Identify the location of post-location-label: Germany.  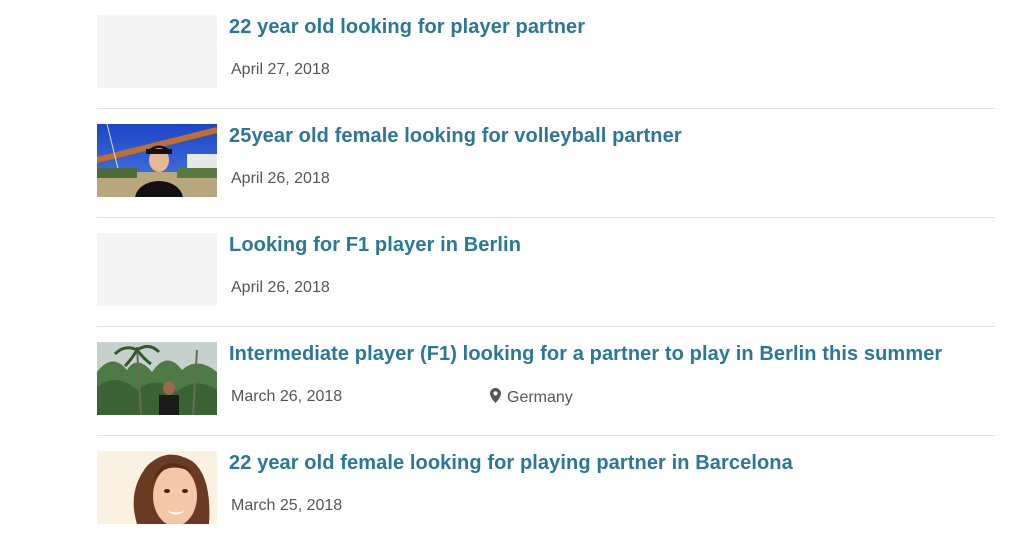
(540, 397).